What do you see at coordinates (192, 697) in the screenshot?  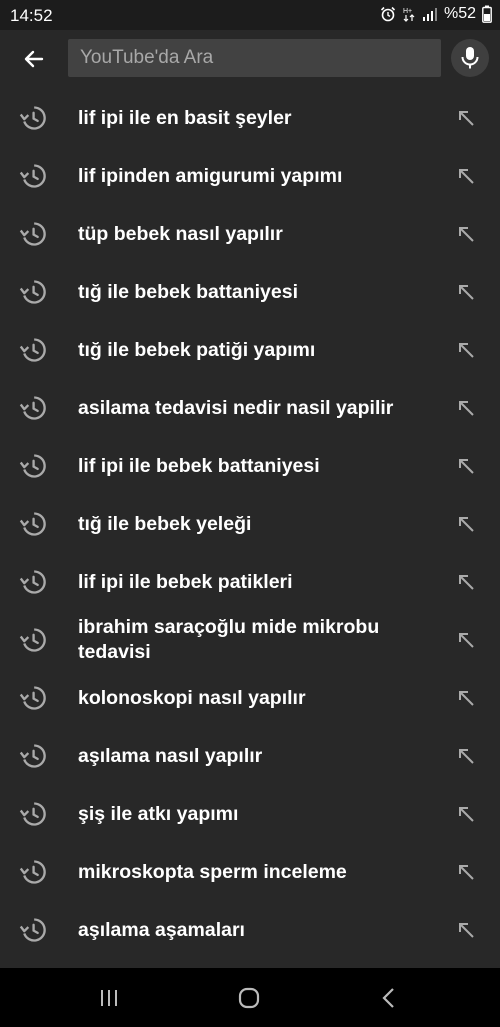 I see `suggestion-label: kolonoskopi nasıl yapılır` at bounding box center [192, 697].